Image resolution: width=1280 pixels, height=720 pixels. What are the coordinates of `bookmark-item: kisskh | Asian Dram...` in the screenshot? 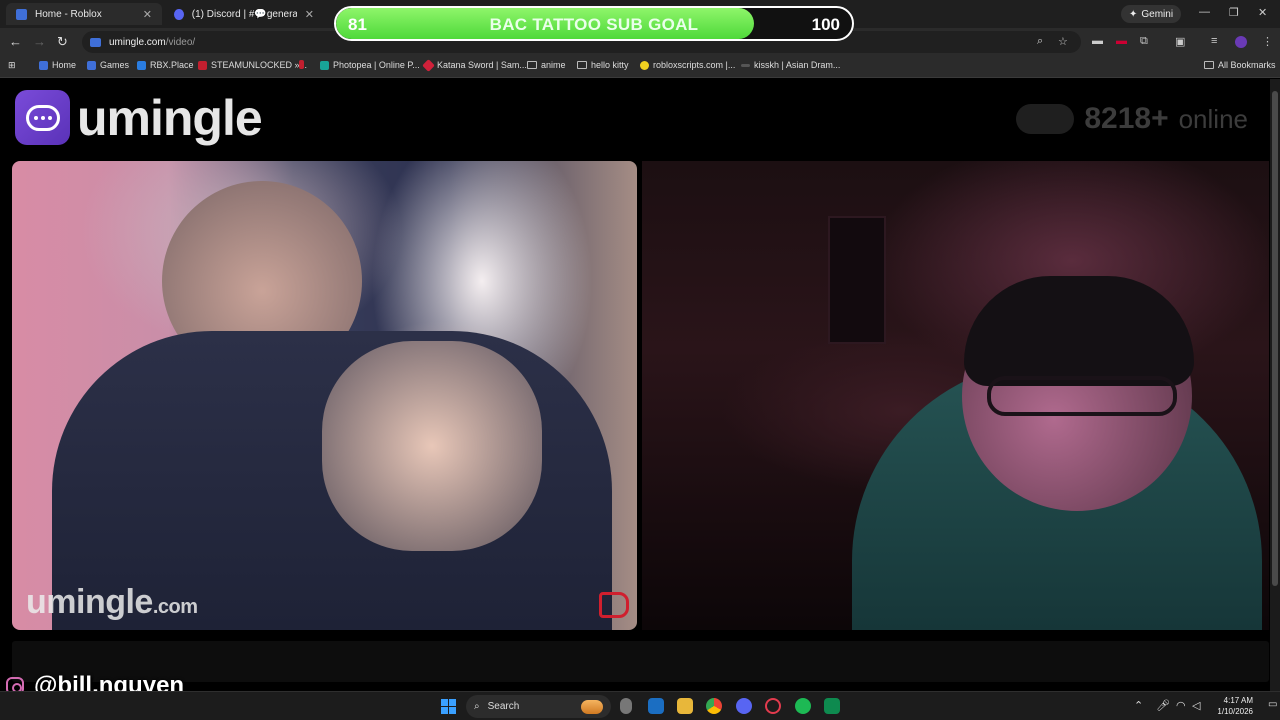 It's located at (790, 65).